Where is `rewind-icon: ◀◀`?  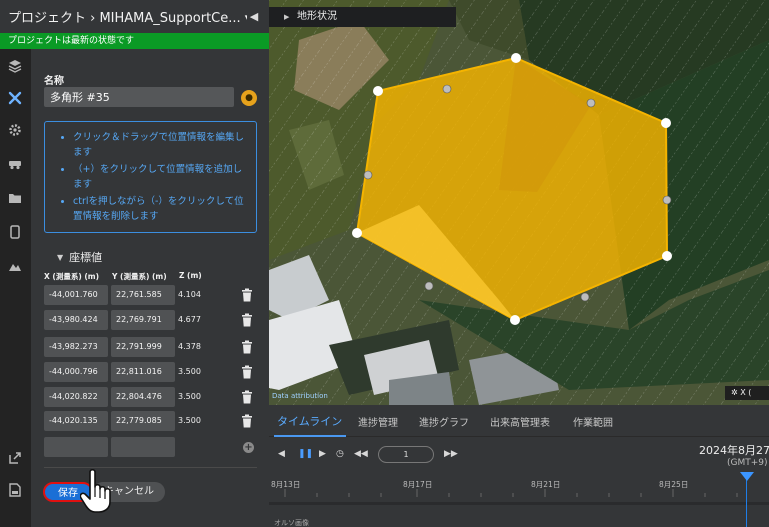 rewind-icon: ◀◀ is located at coordinates (361, 454).